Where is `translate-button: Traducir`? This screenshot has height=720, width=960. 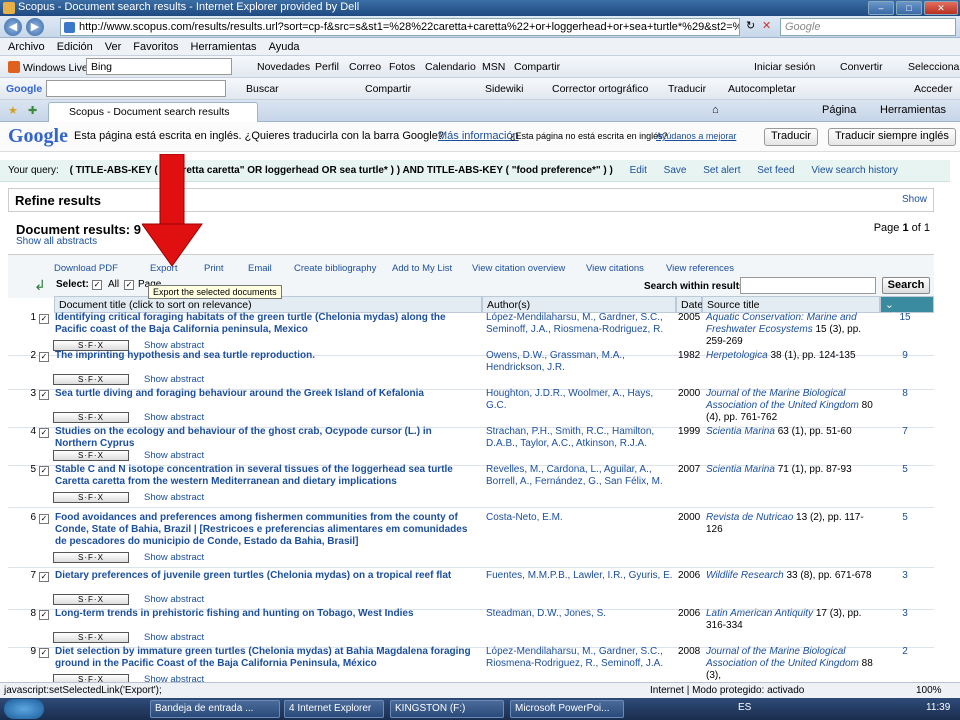
translate-button: Traducir is located at coordinates (791, 137).